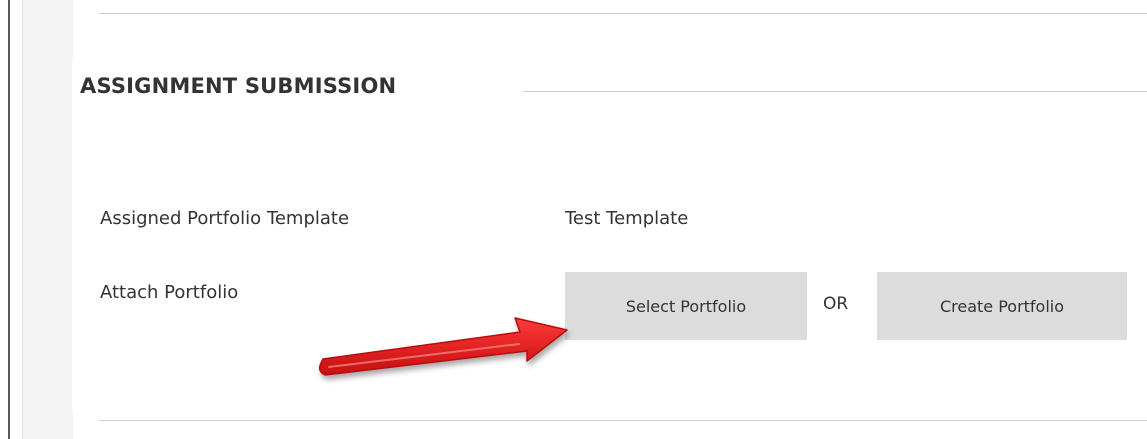  Describe the element at coordinates (623, 420) in the screenshot. I see `bottom-divider` at that location.